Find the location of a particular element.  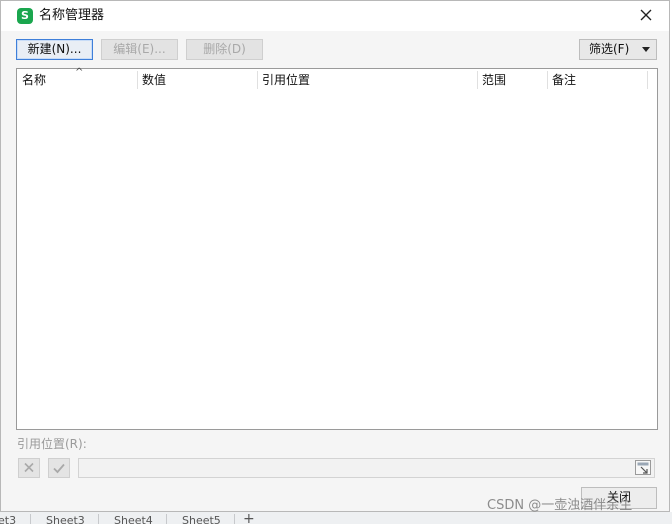

reference-input is located at coordinates (366, 468).